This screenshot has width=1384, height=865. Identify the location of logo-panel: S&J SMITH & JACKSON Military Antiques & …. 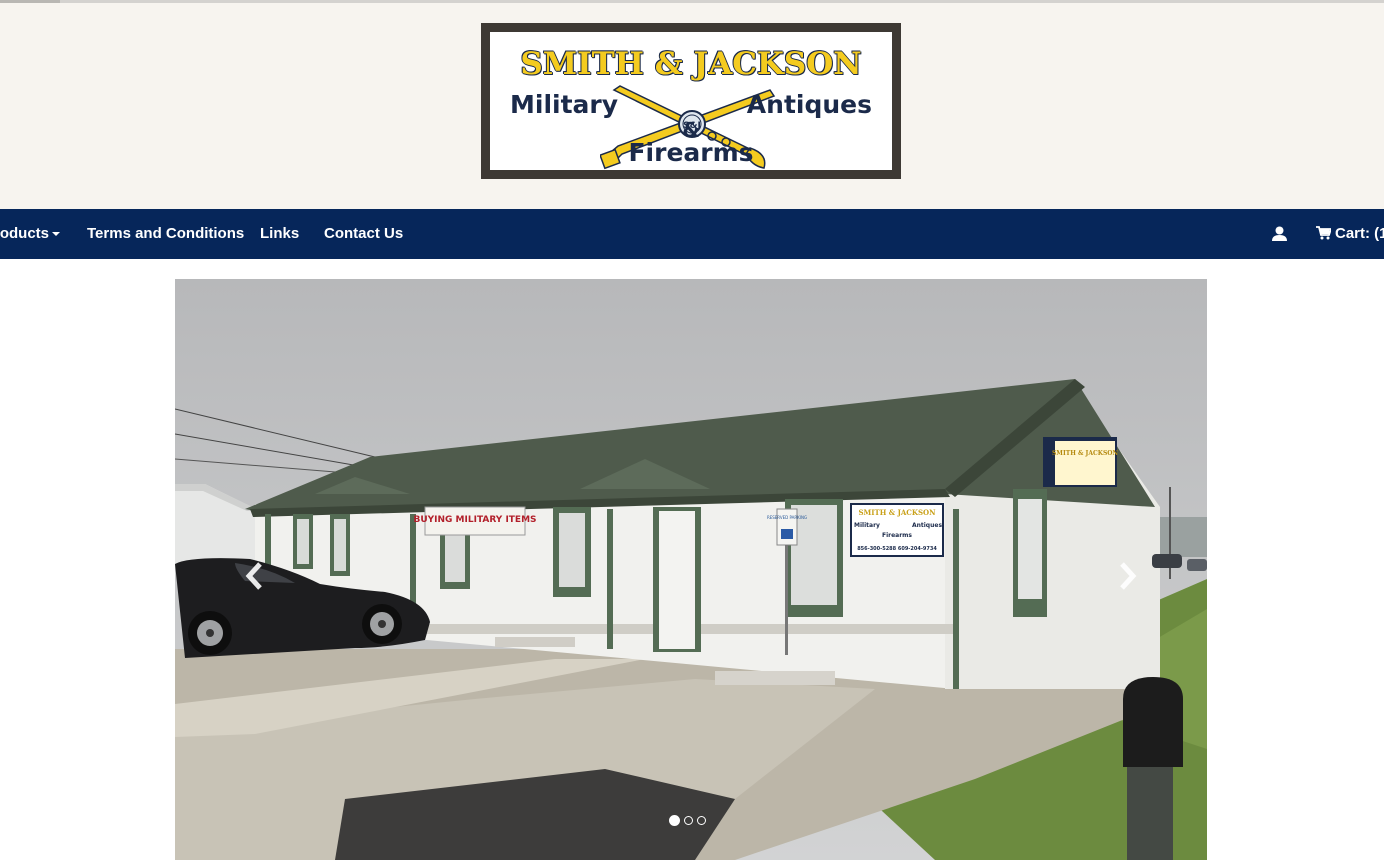
(691, 101).